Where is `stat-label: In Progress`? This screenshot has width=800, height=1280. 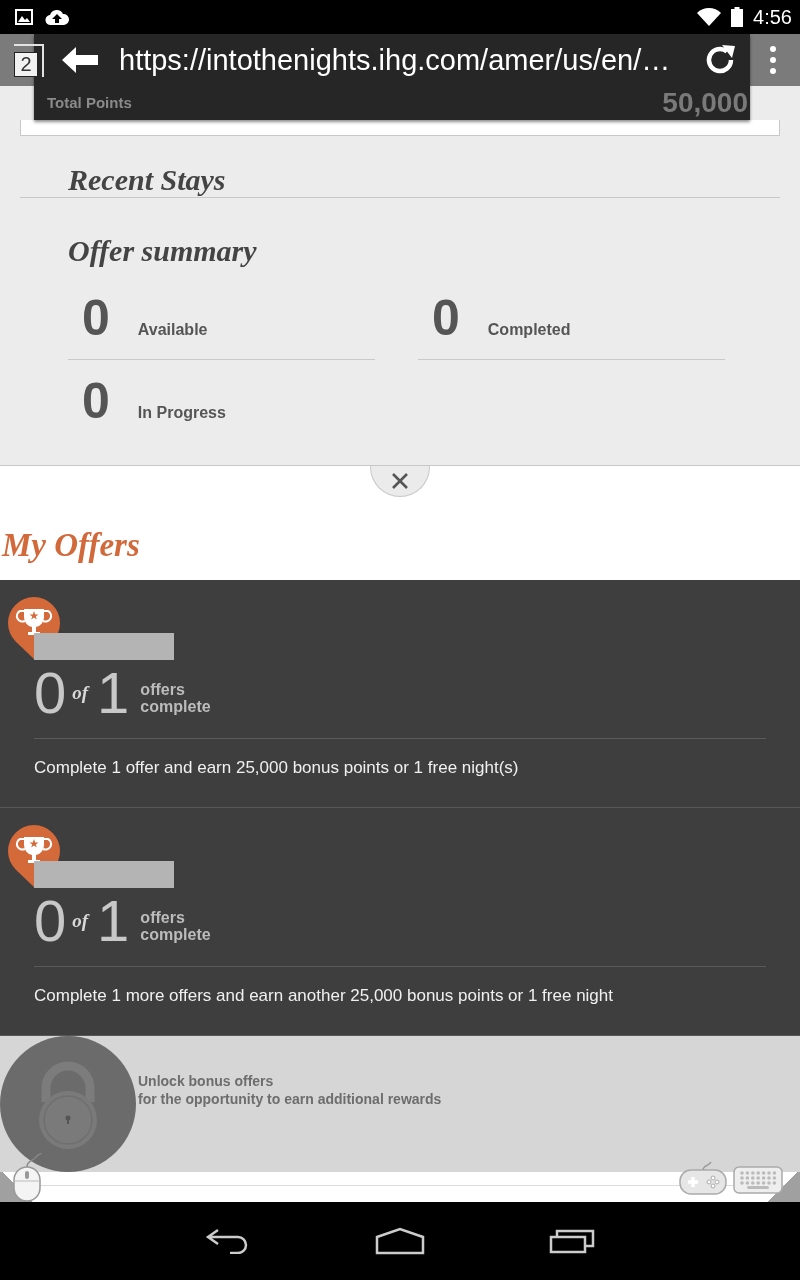
stat-label: In Progress is located at coordinates (181, 413).